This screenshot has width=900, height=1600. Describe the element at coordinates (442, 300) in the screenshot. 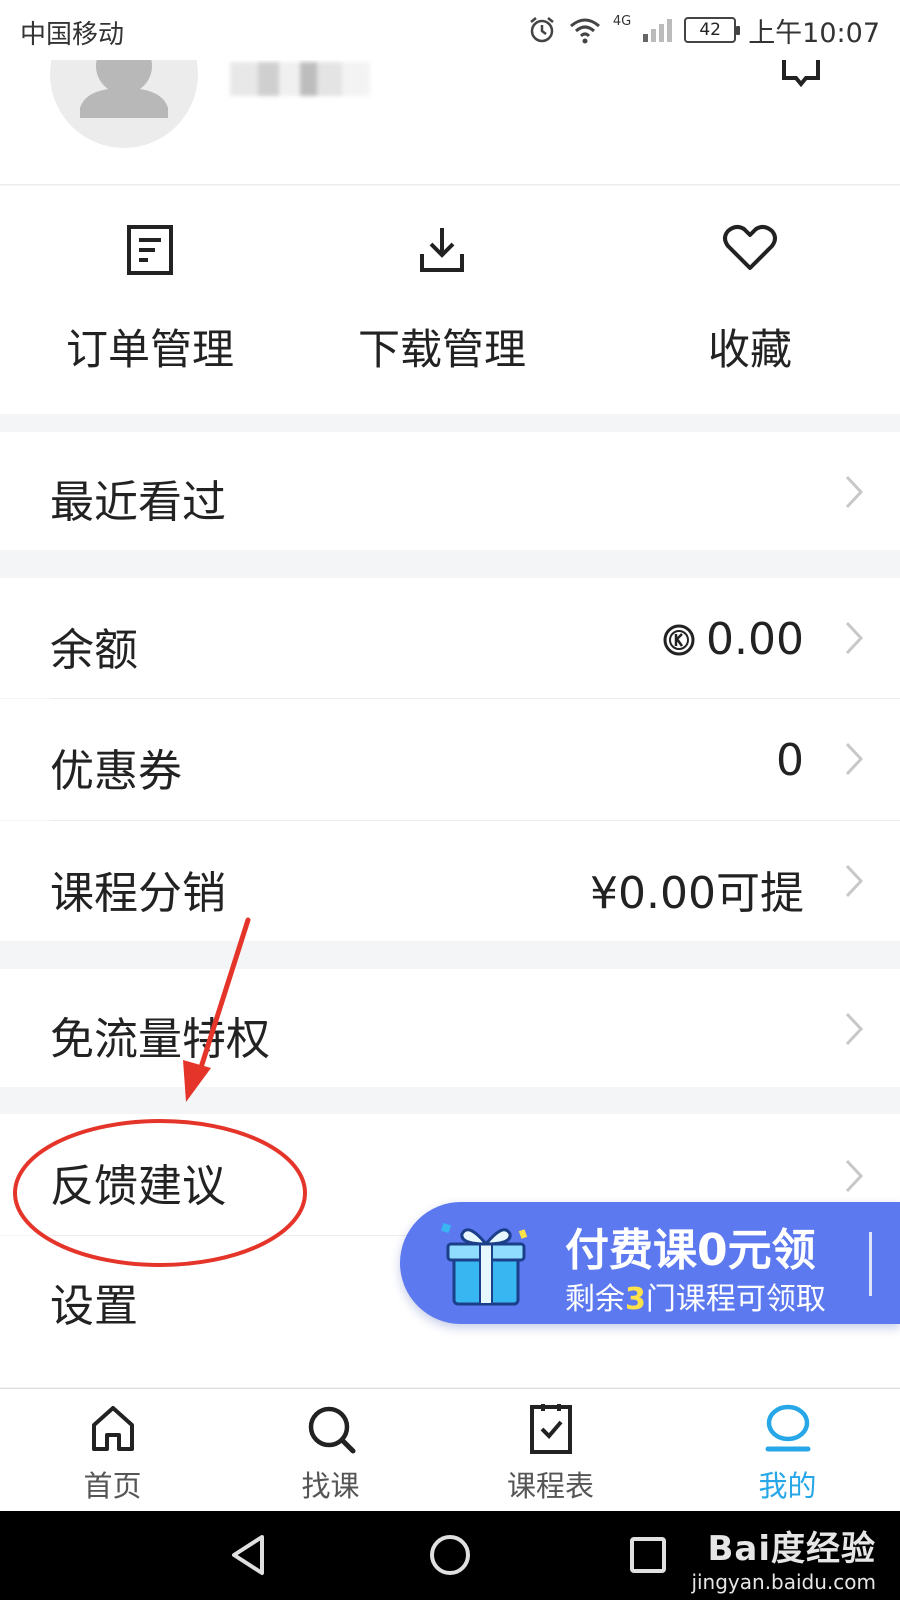

I see `download-management: 下载管理` at that location.